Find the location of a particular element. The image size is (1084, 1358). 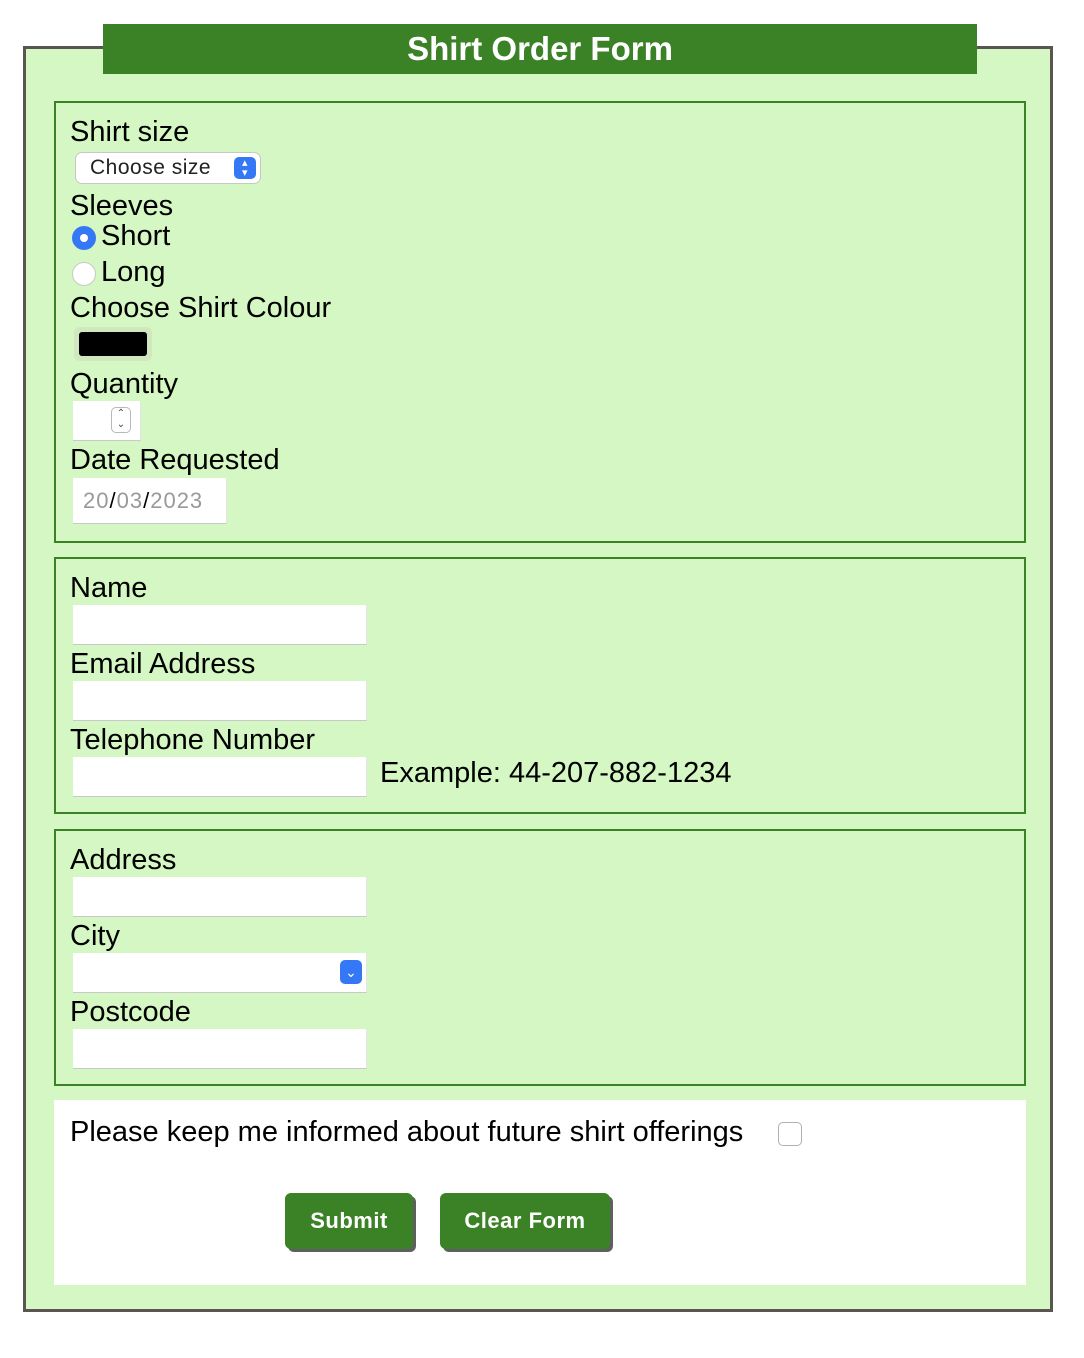

quantity-stepper: ⌃ ⌄ is located at coordinates (107, 421).